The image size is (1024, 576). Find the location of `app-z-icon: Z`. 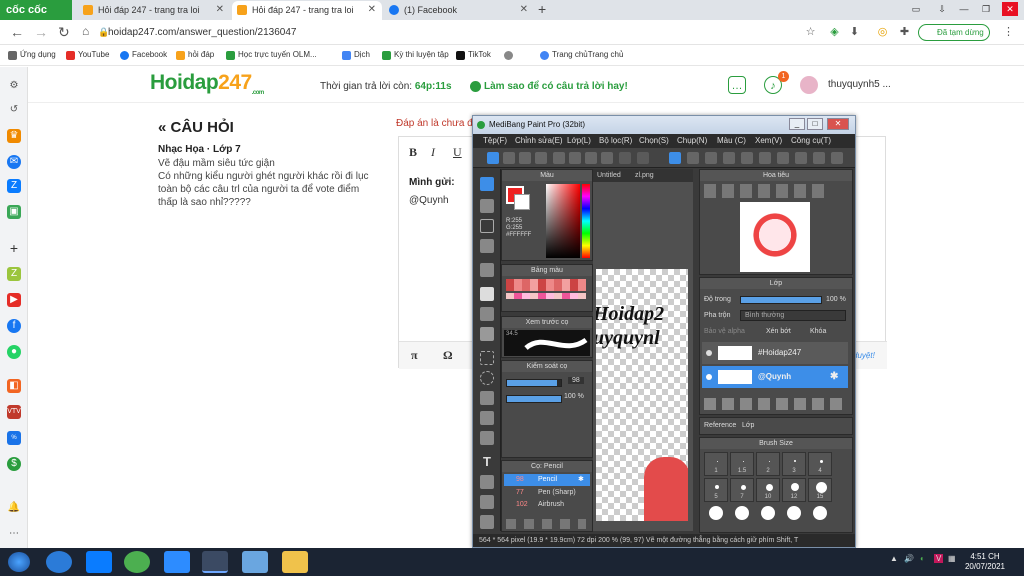

app-z-icon: Z is located at coordinates (14, 274).